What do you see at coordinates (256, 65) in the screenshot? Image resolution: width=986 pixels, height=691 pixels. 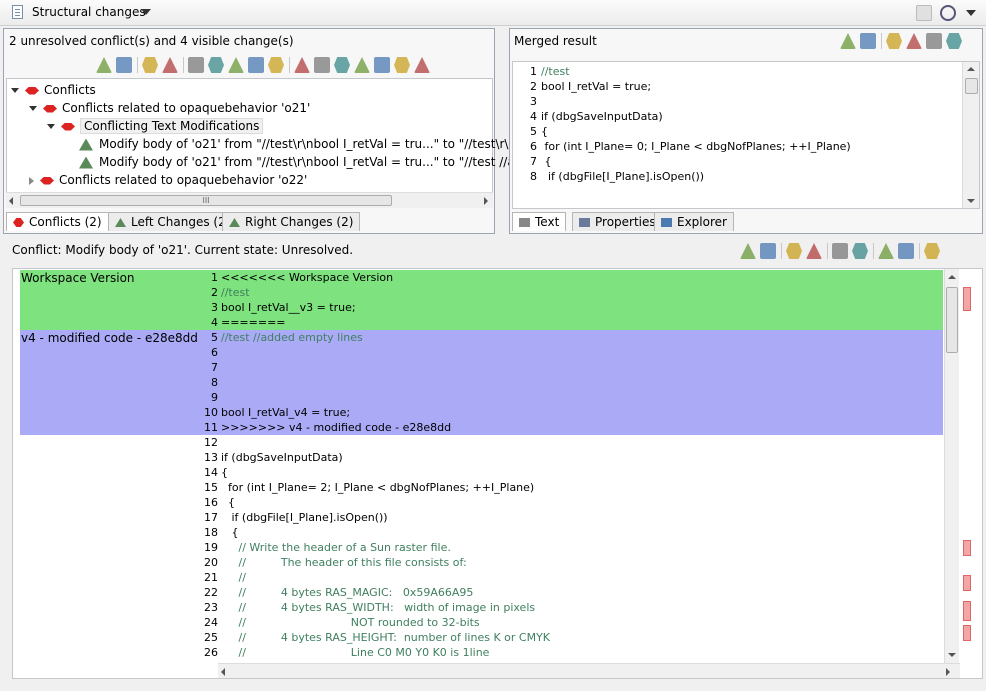 I see `warning-filter-icon` at bounding box center [256, 65].